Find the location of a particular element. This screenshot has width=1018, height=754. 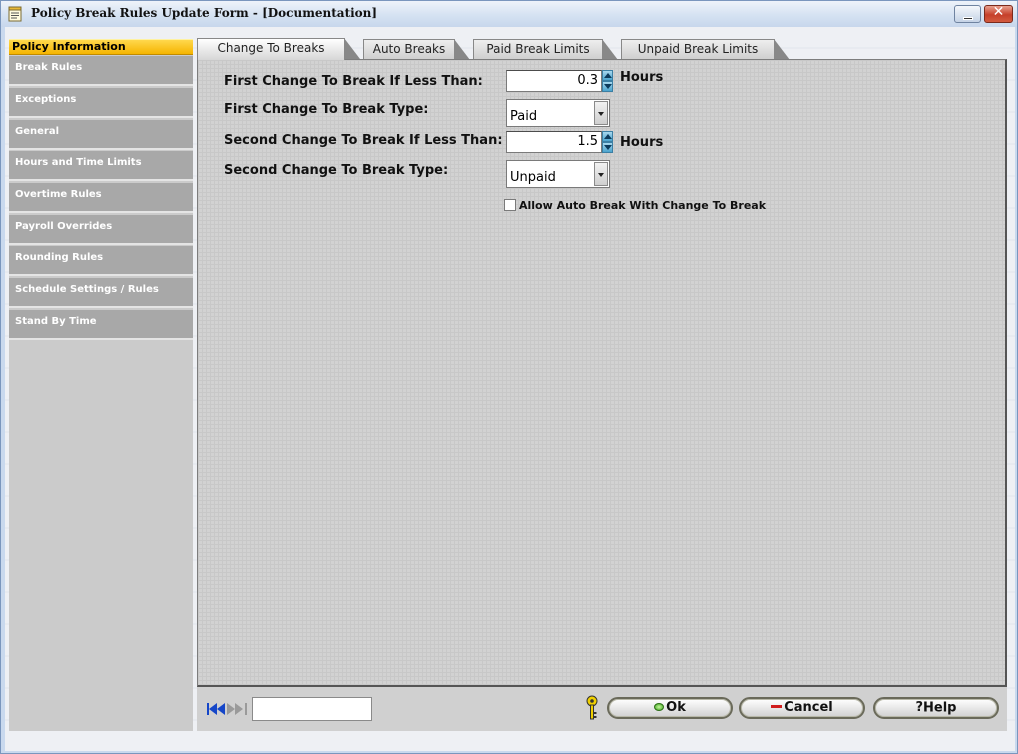

sidebar-item-hours-and-time-limits: Hours and Time Limits is located at coordinates (101, 166).